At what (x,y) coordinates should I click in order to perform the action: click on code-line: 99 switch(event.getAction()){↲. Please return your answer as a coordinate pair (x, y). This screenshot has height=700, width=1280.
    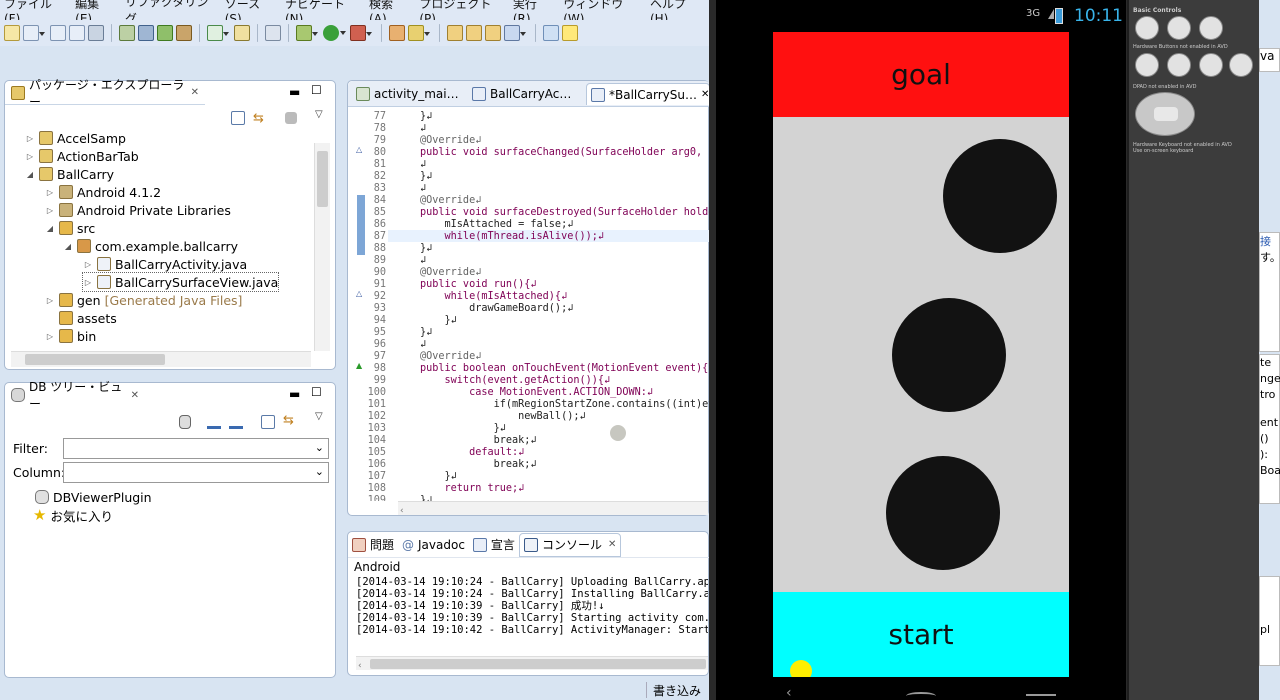
    Looking at the image, I should click on (529, 381).